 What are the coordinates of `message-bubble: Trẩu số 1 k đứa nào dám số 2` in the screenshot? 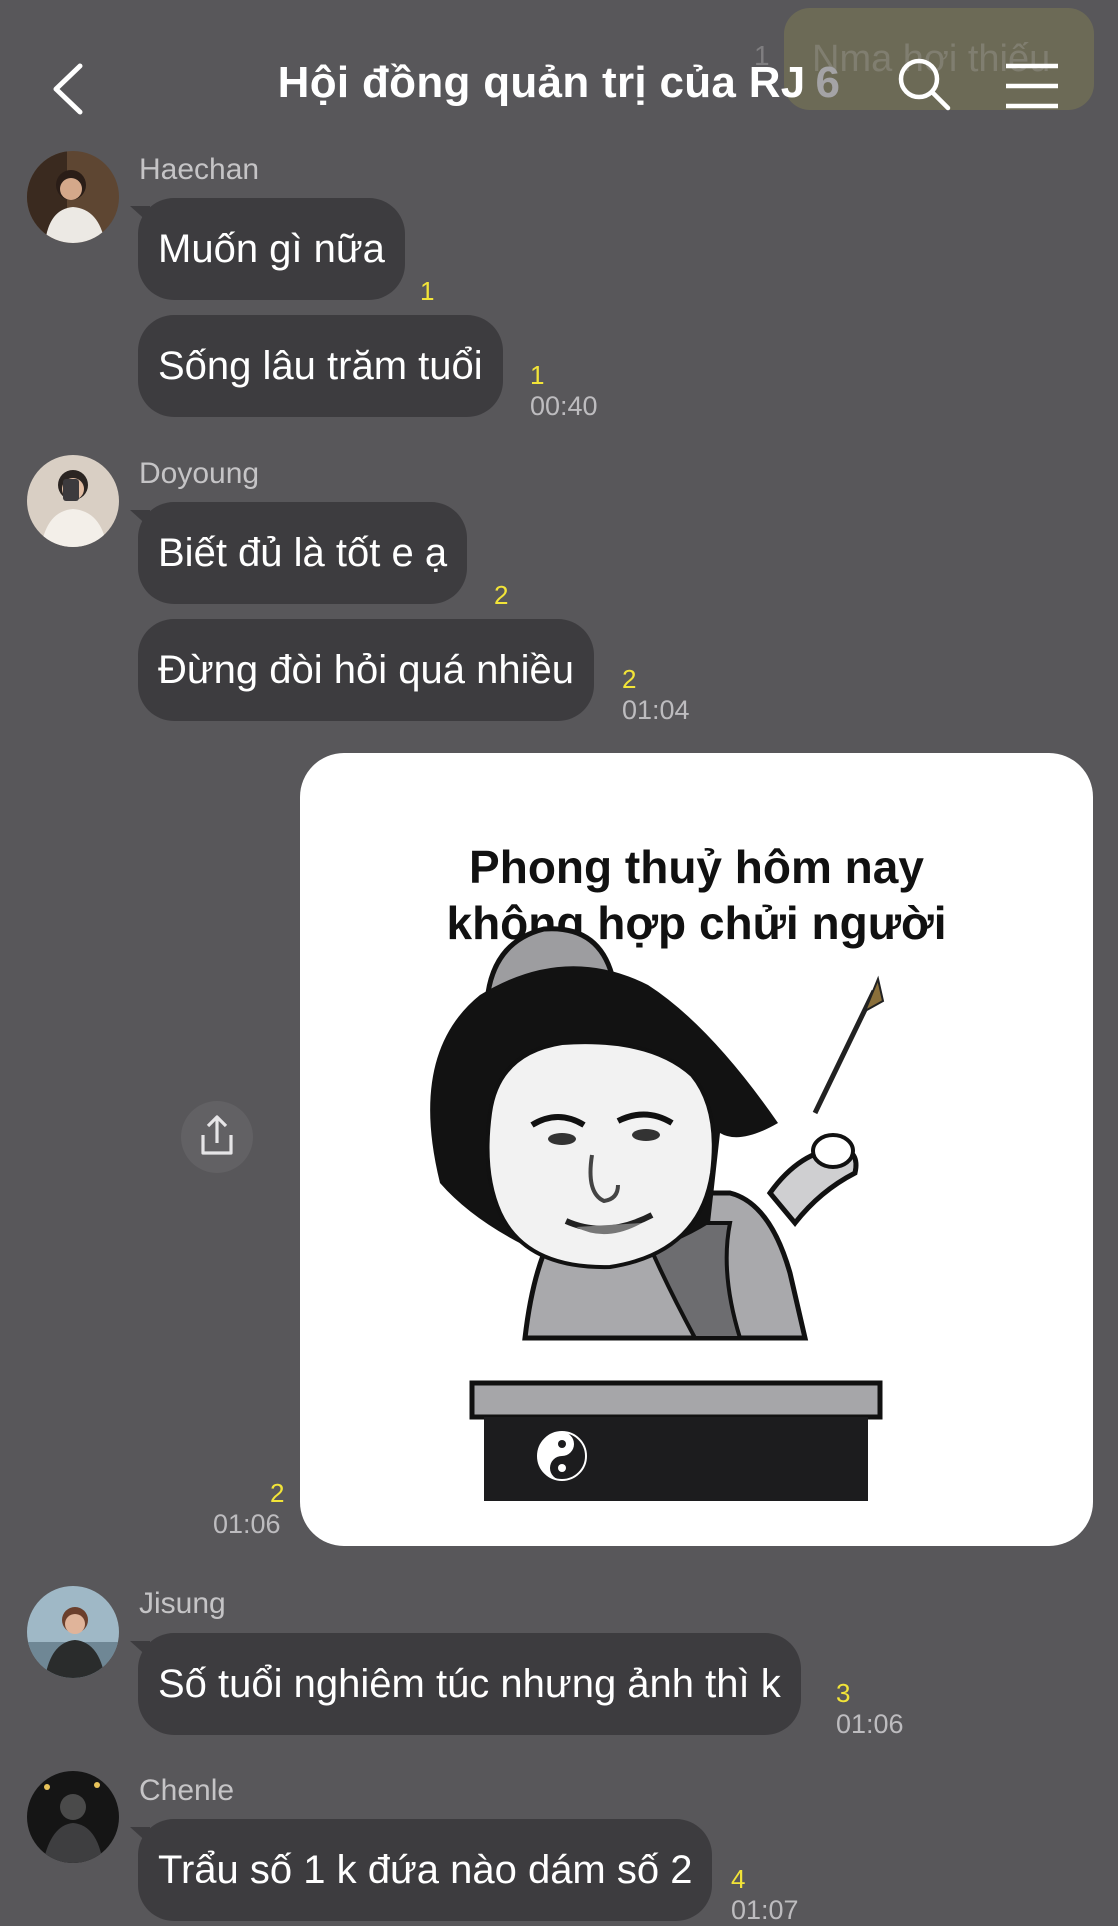 It's located at (421, 1870).